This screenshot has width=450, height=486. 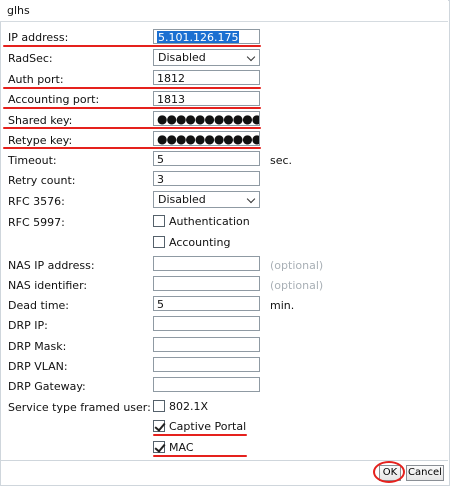 I want to click on nas-identifier-input, so click(x=206, y=283).